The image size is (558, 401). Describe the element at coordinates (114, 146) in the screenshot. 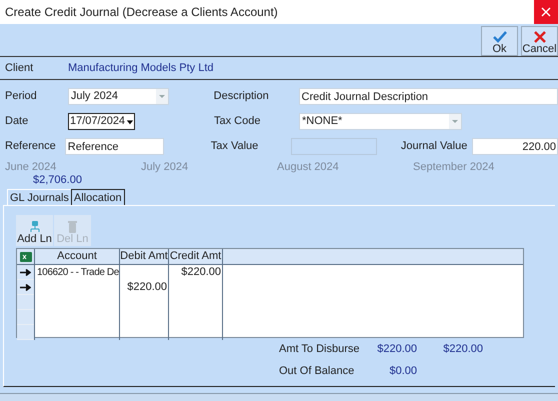

I see `reference-field: Reference` at that location.